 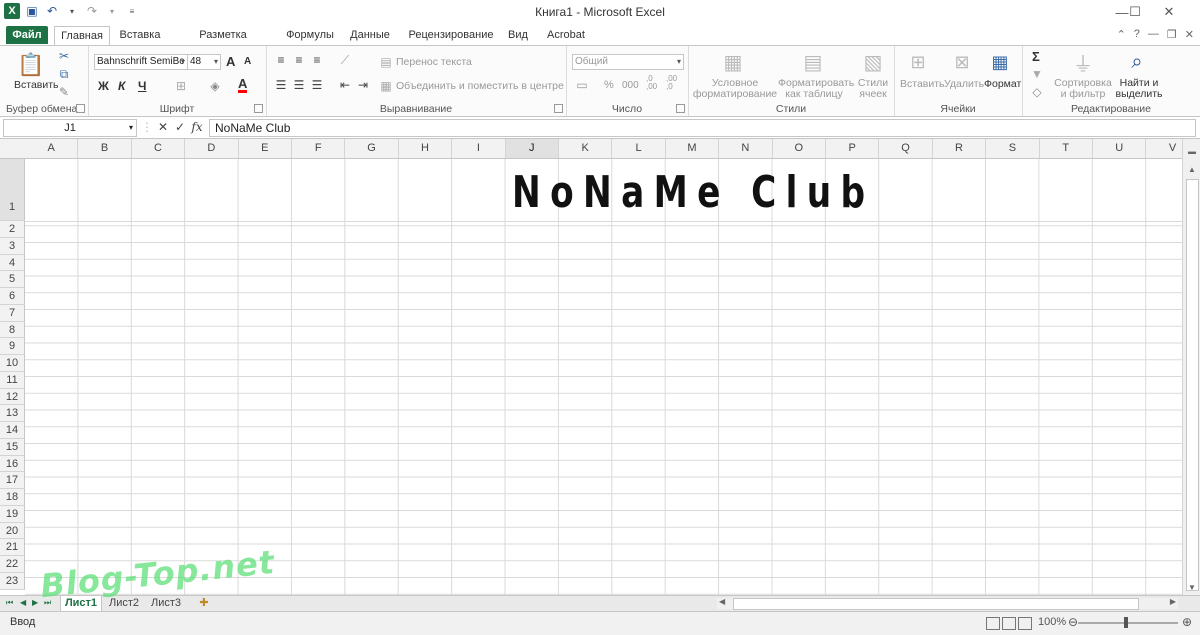 I want to click on doc-restore-icon: ❐, so click(x=1172, y=34).